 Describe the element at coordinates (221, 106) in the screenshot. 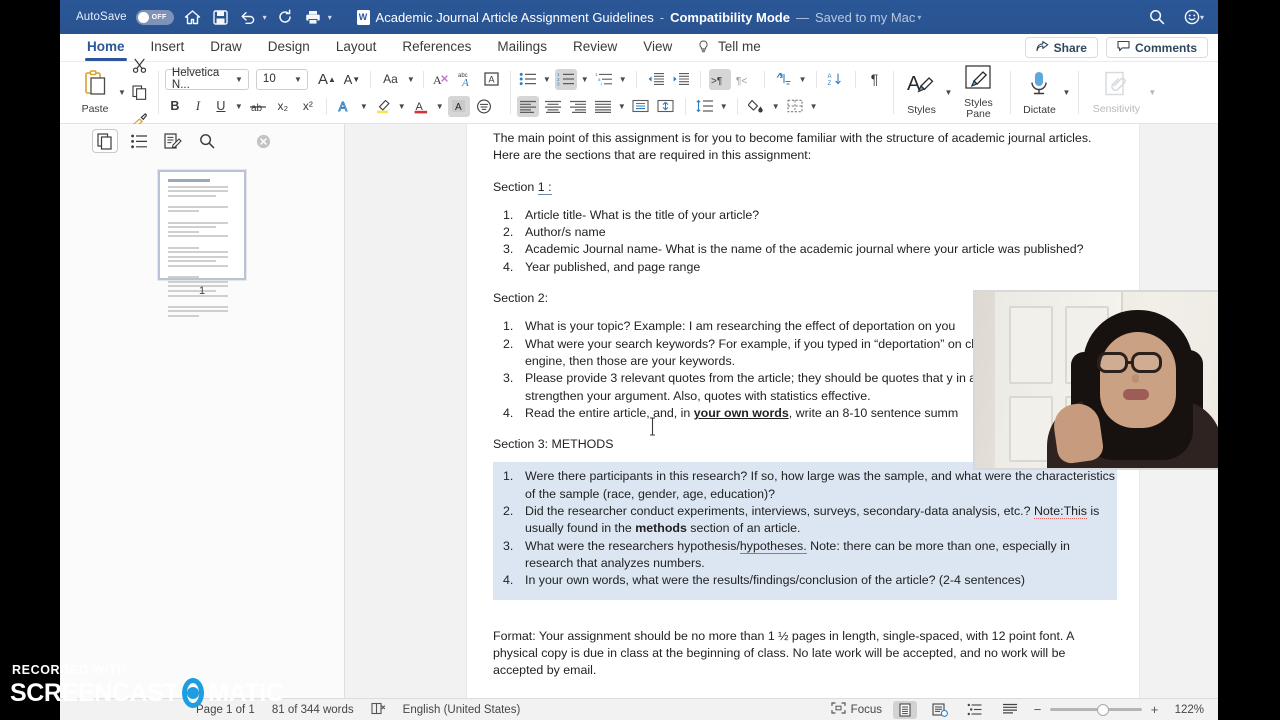

I see `underline-button: U` at that location.